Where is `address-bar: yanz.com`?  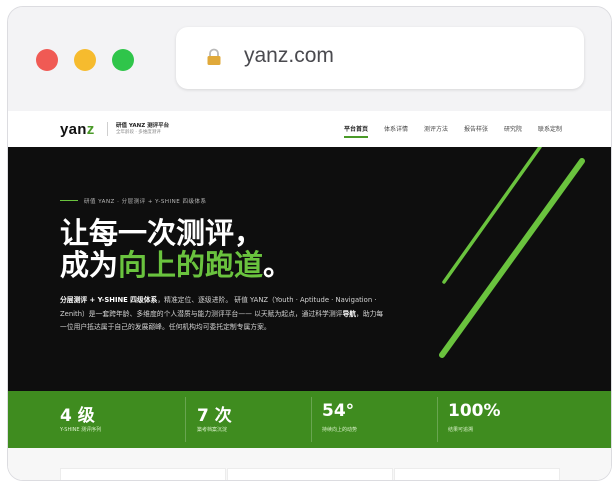
address-bar: yanz.com is located at coordinates (380, 58).